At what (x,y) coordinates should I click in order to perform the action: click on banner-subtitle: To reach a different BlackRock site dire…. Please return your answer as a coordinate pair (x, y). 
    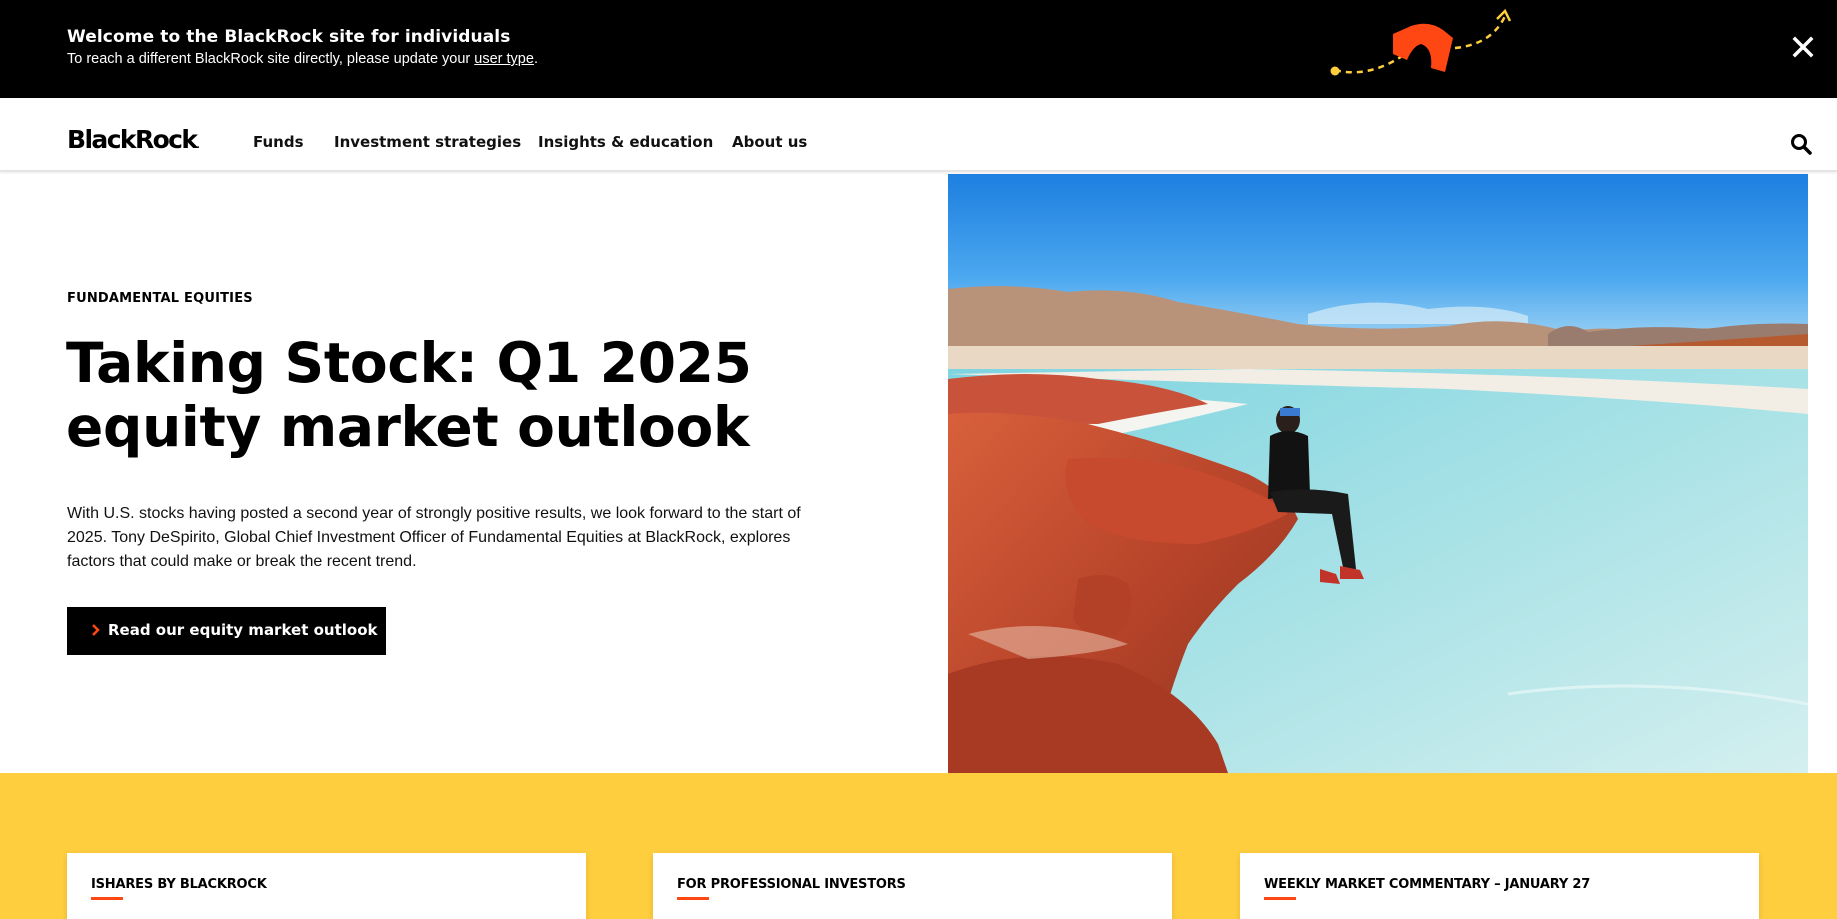
    Looking at the image, I should click on (302, 59).